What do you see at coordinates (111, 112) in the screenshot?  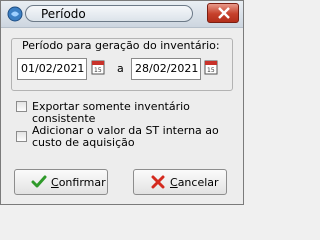 I see `consistent-only-label: Exportar somente inventário consistente` at bounding box center [111, 112].